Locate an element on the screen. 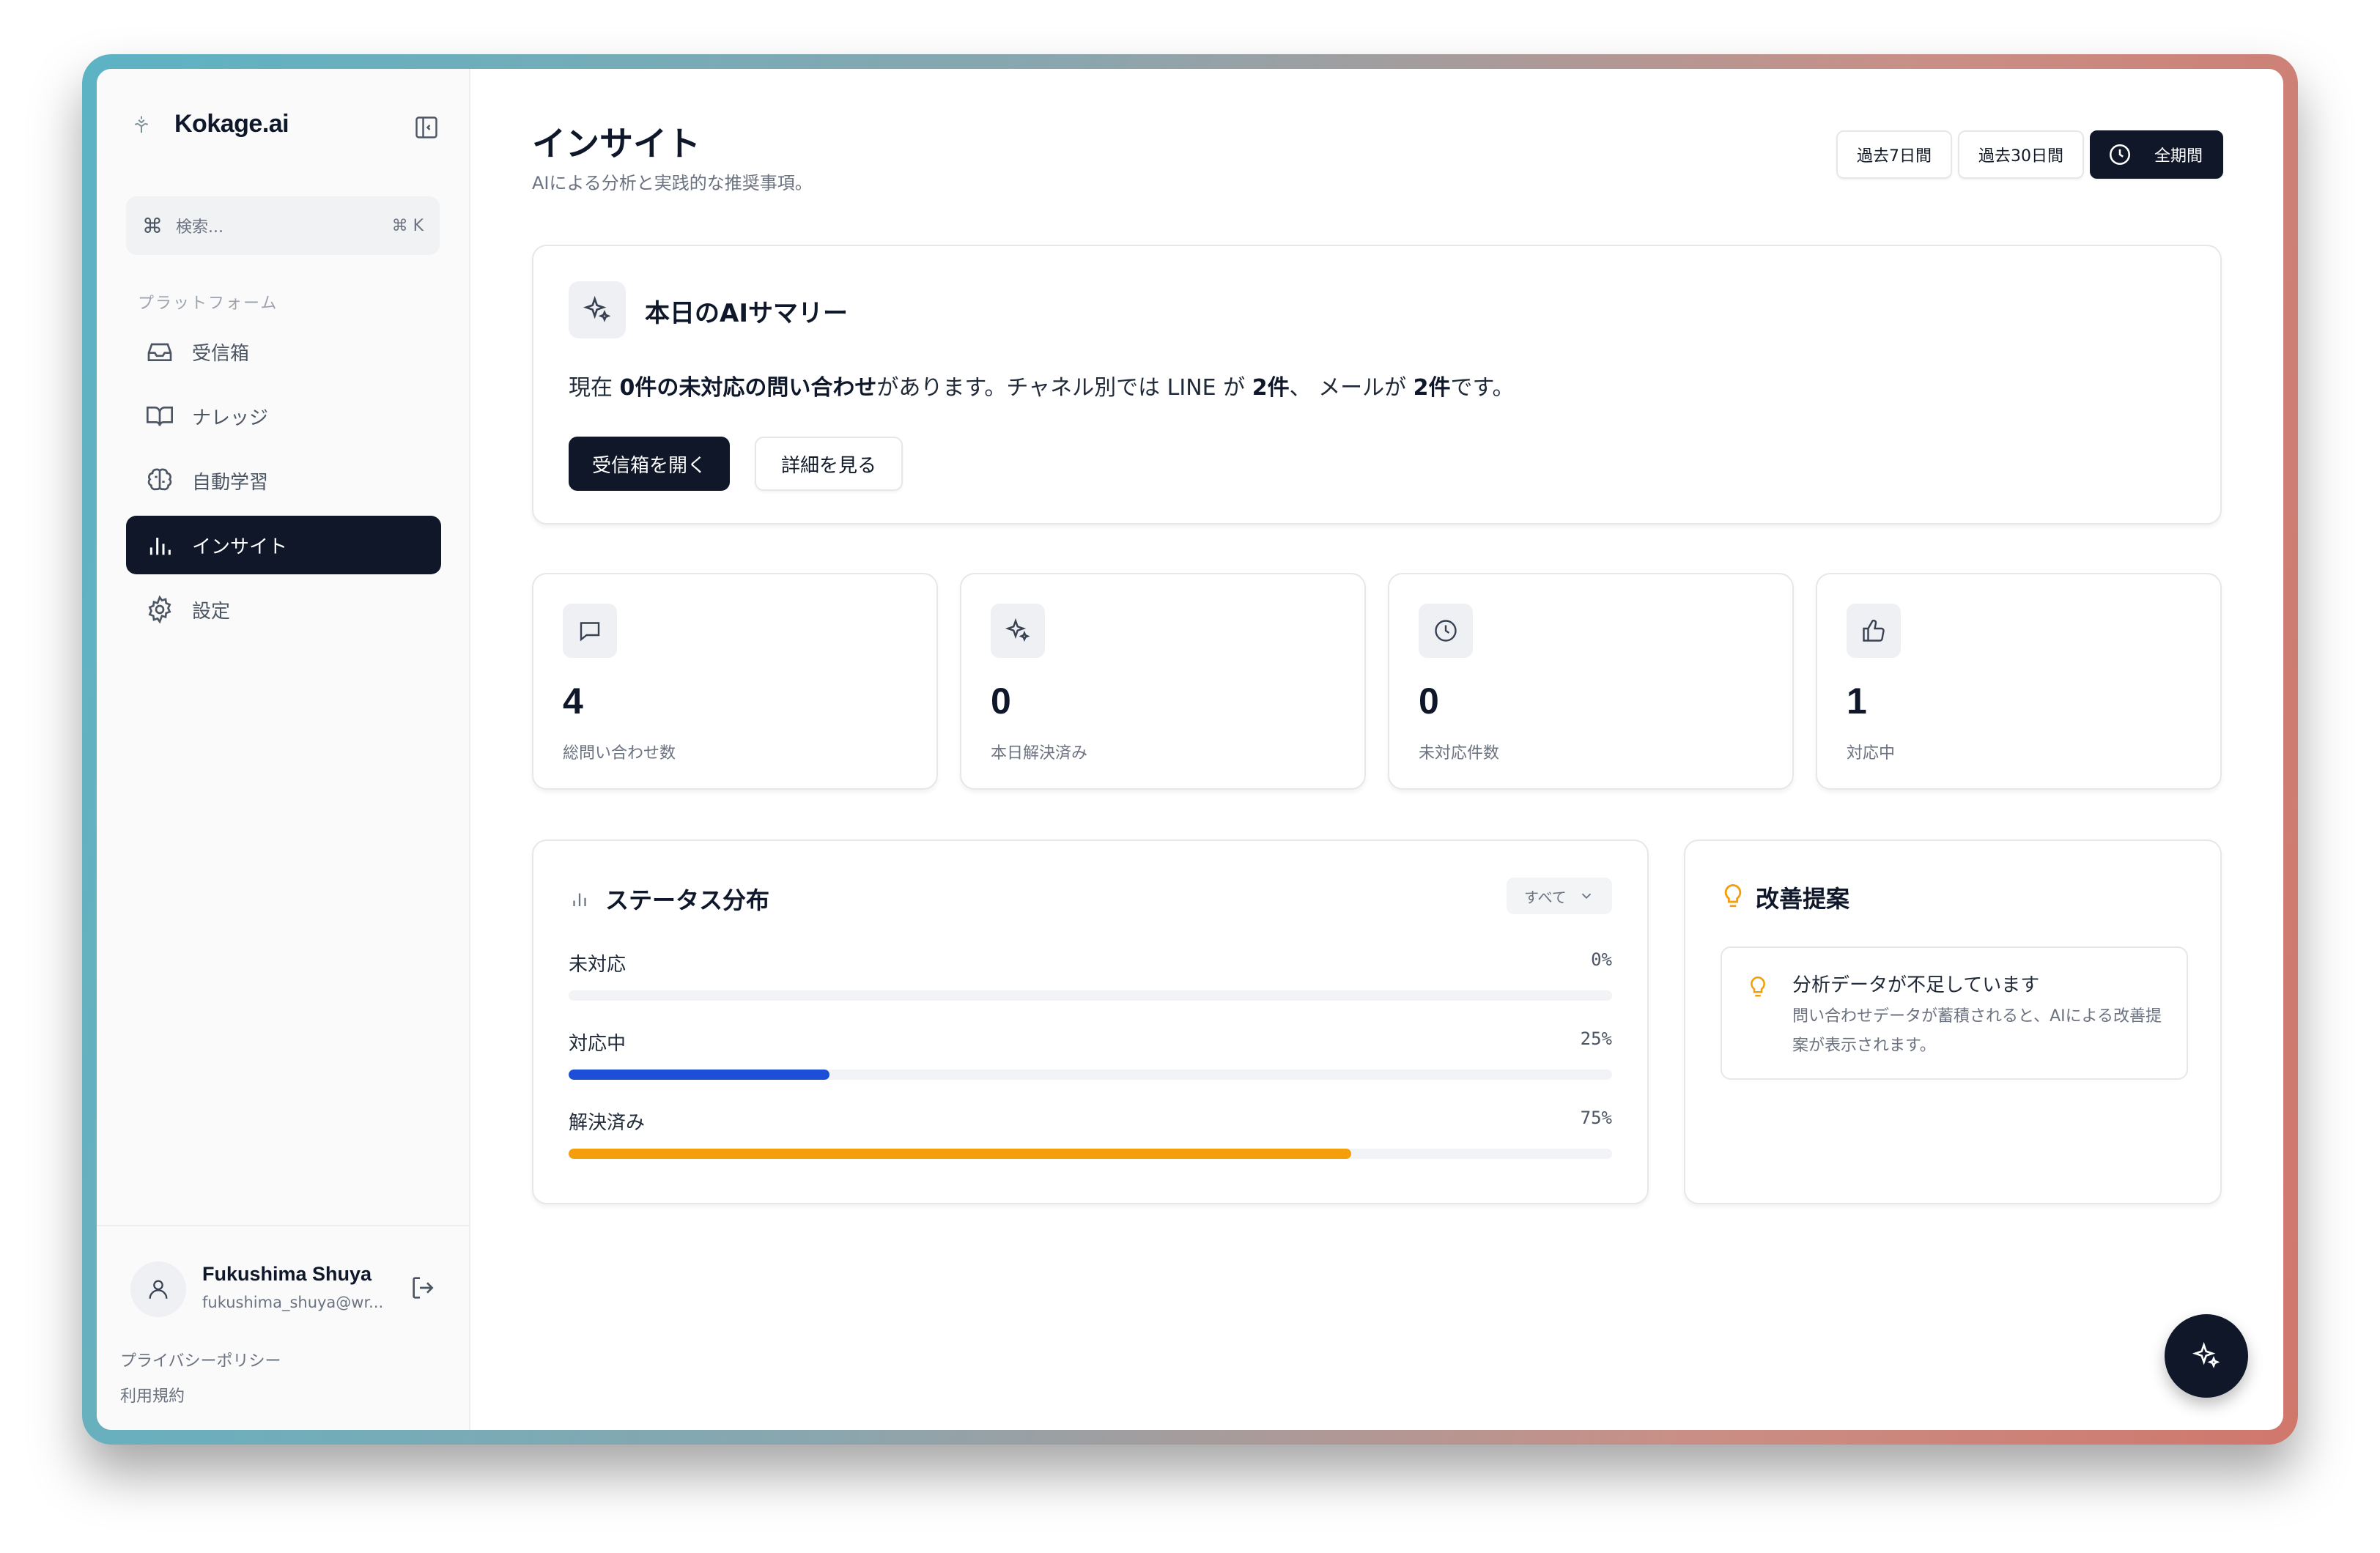 This screenshot has width=2380, height=1553. sidebar-collapse-icon is located at coordinates (427, 127).